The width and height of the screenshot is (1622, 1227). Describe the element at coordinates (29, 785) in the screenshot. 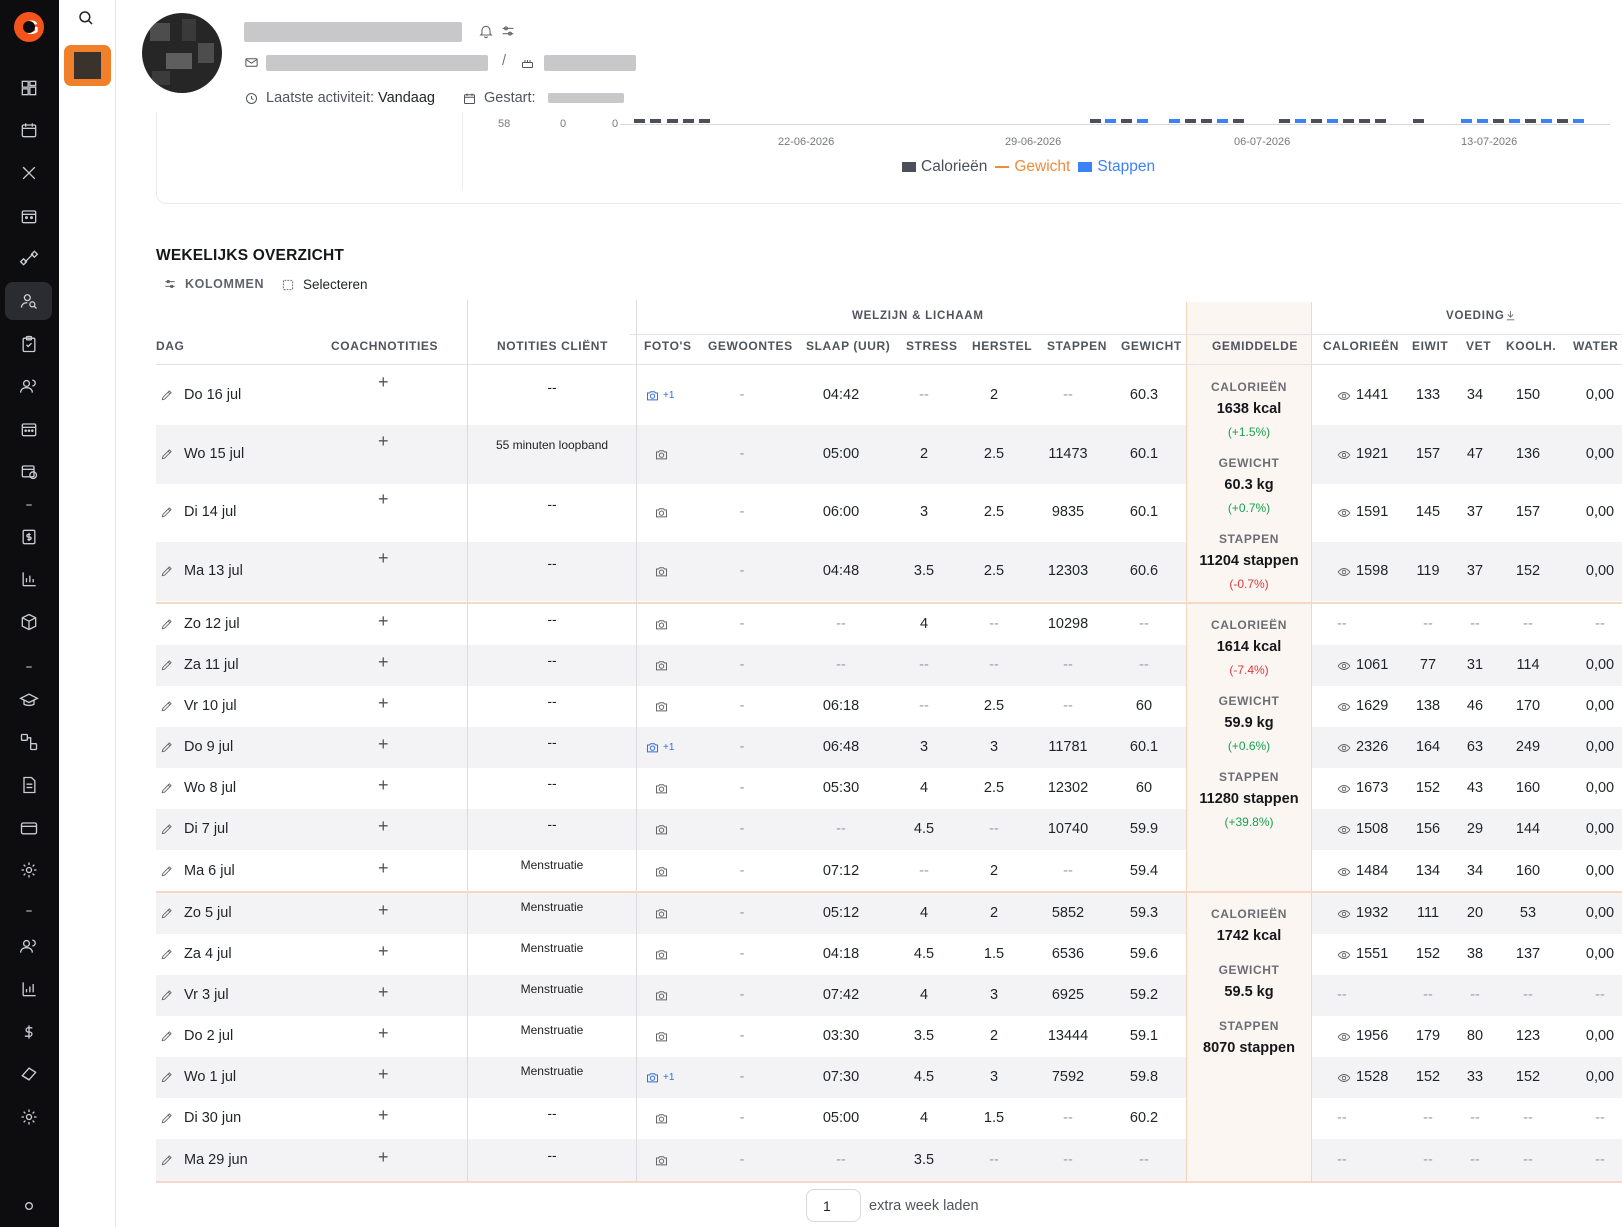

I see `document-icon` at that location.